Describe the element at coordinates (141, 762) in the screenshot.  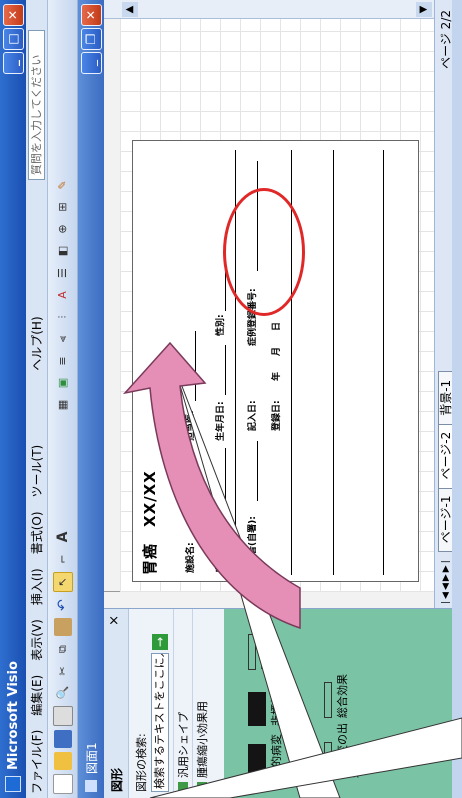
I see `search-label: 図形の検索:` at that location.